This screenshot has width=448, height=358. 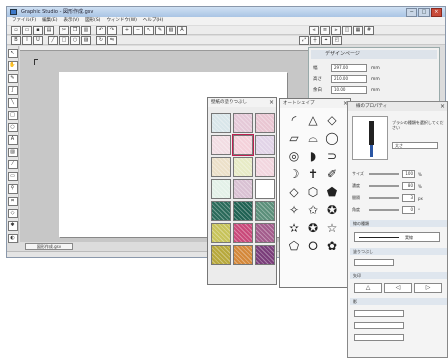 I want to click on align-center-icon: ≡, so click(x=325, y=30).